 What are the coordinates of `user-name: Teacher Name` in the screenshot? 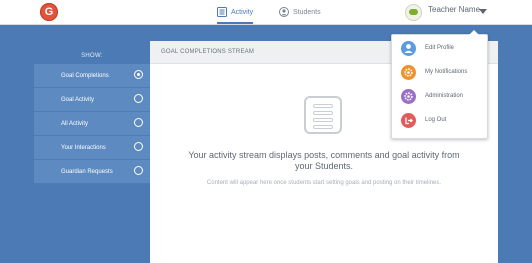 It's located at (454, 9).